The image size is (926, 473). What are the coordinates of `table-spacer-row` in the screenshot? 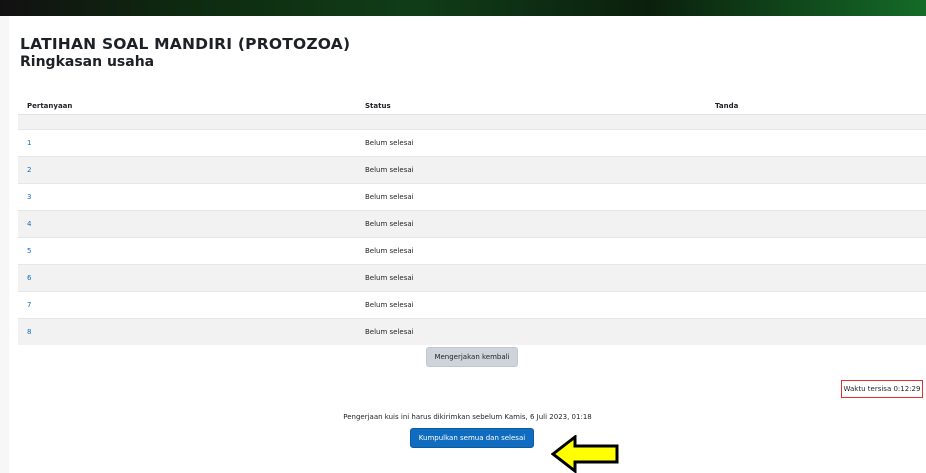 It's located at (472, 122).